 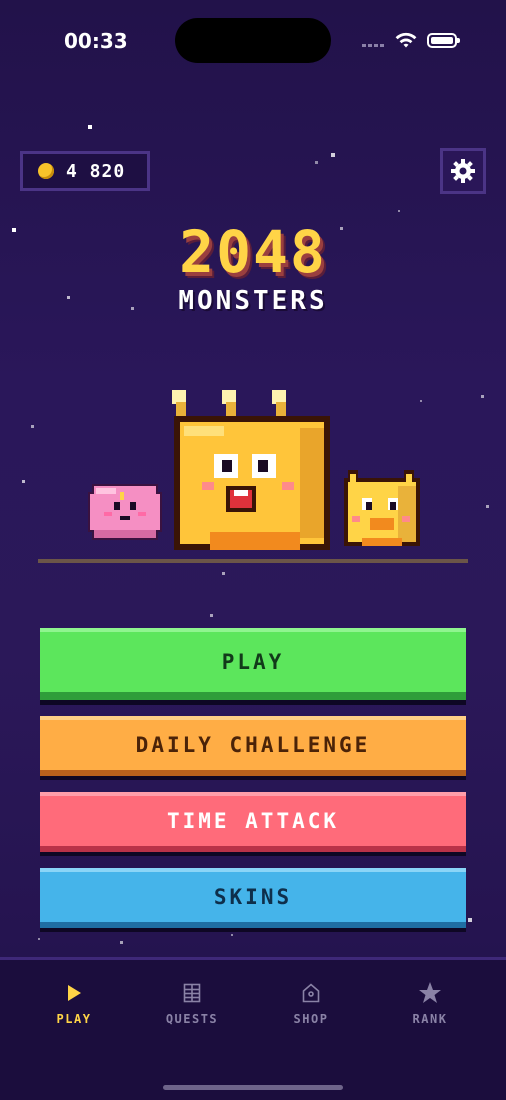 I want to click on dynamic-island, so click(x=253, y=40).